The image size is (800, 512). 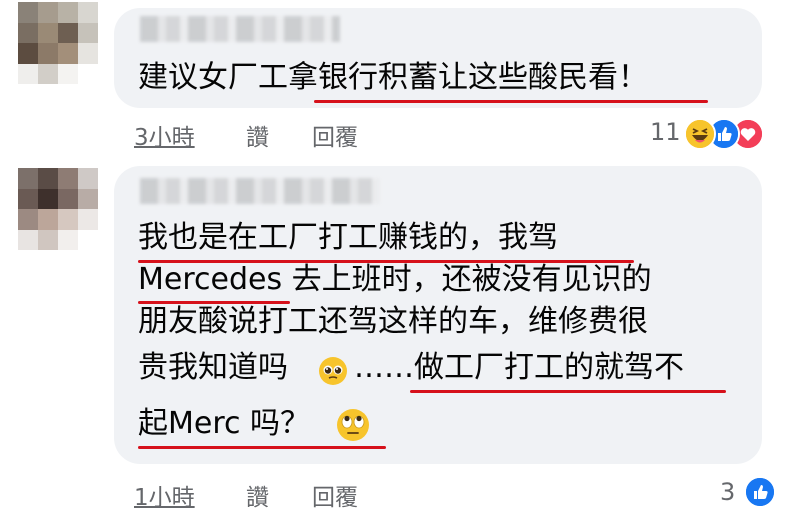 What do you see at coordinates (760, 492) in the screenshot?
I see `like-icon` at bounding box center [760, 492].